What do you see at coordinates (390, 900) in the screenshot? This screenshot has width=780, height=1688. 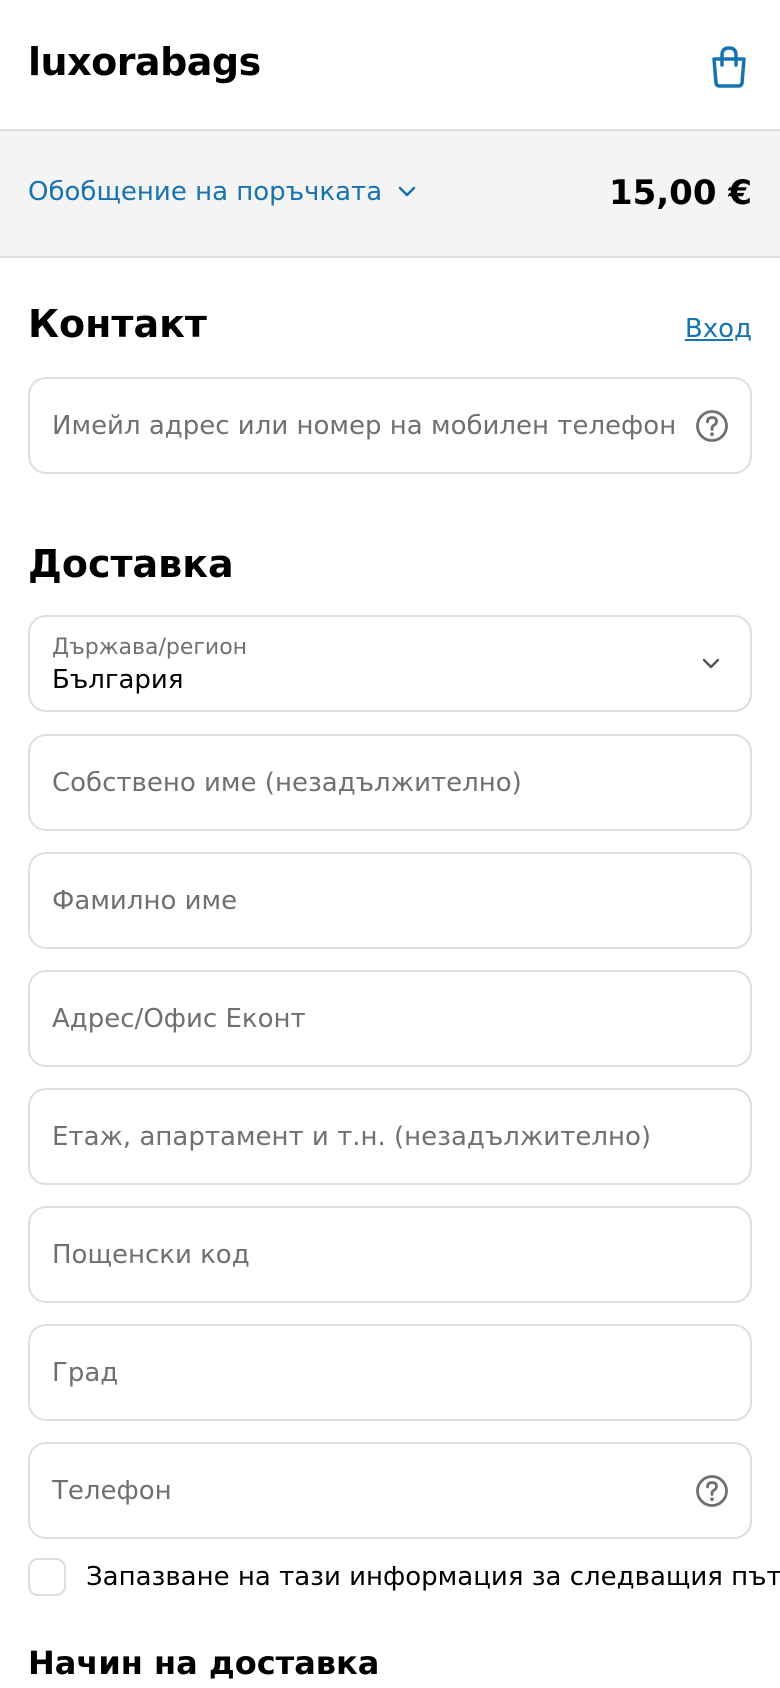 I see `last-name-field: Фамилно име` at bounding box center [390, 900].